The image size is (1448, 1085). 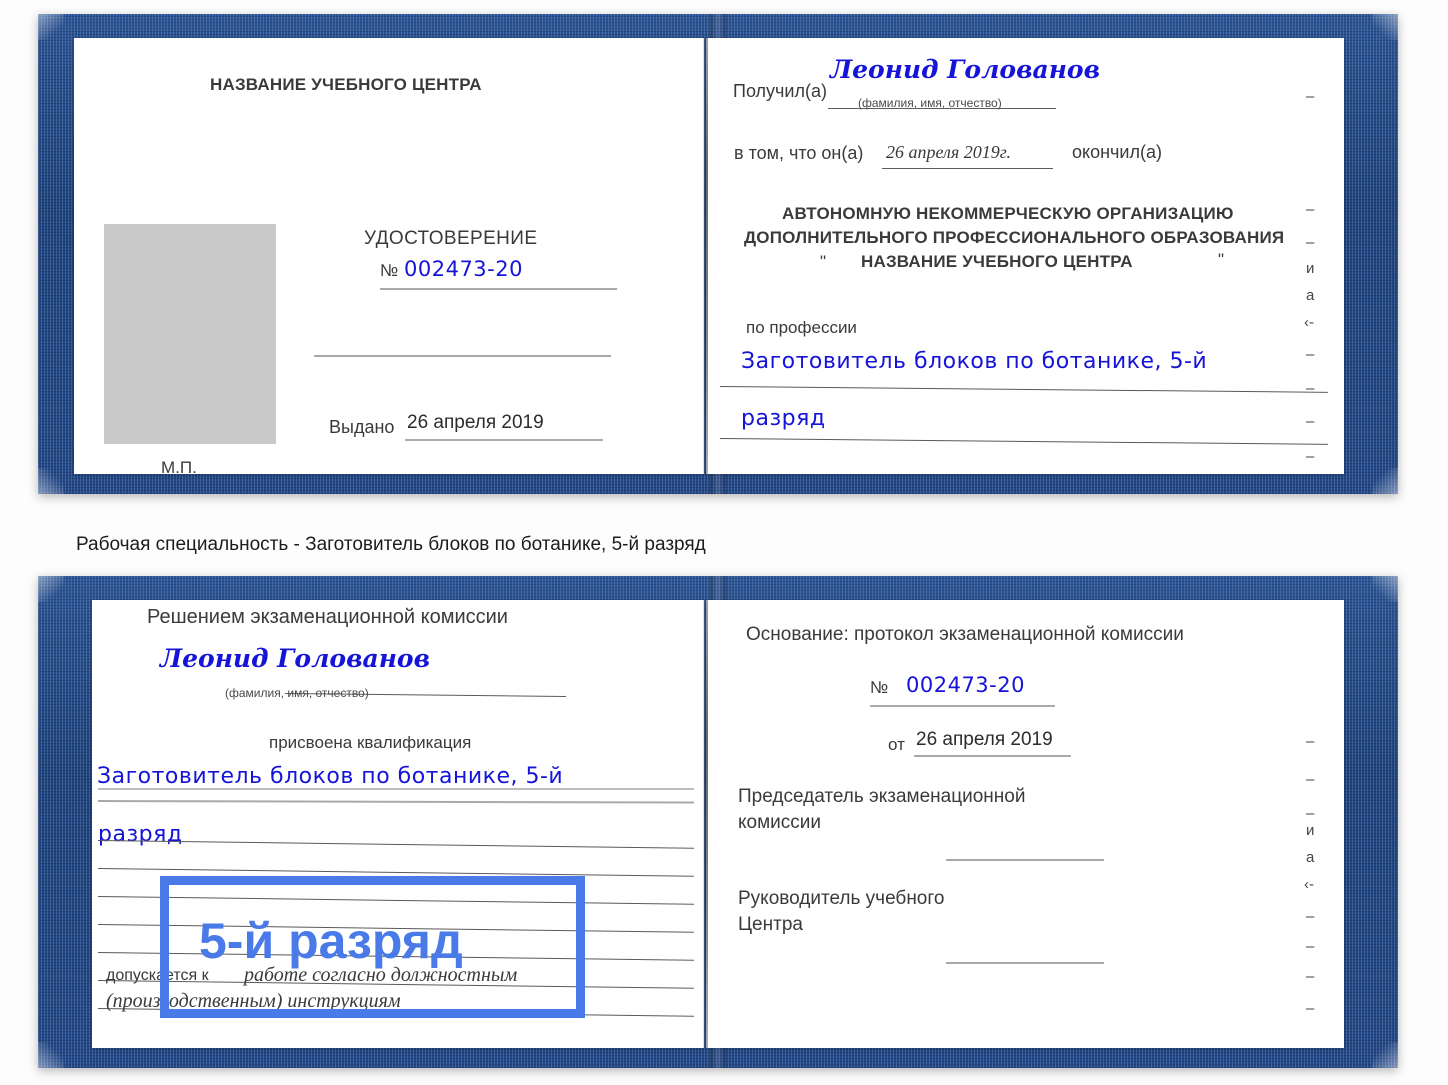 I want to click on training-center-title: НАЗВАНИЕ УЧЕБНОГО ЦЕНТРА, so click(x=346, y=84).